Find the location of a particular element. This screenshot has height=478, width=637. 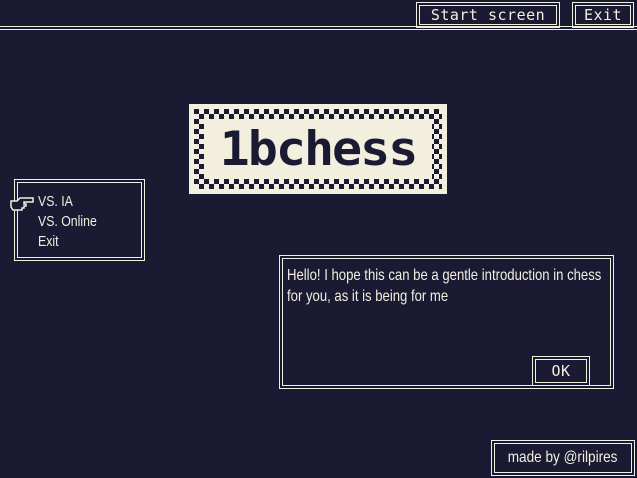

game-logo: 1bchess is located at coordinates (318, 149).